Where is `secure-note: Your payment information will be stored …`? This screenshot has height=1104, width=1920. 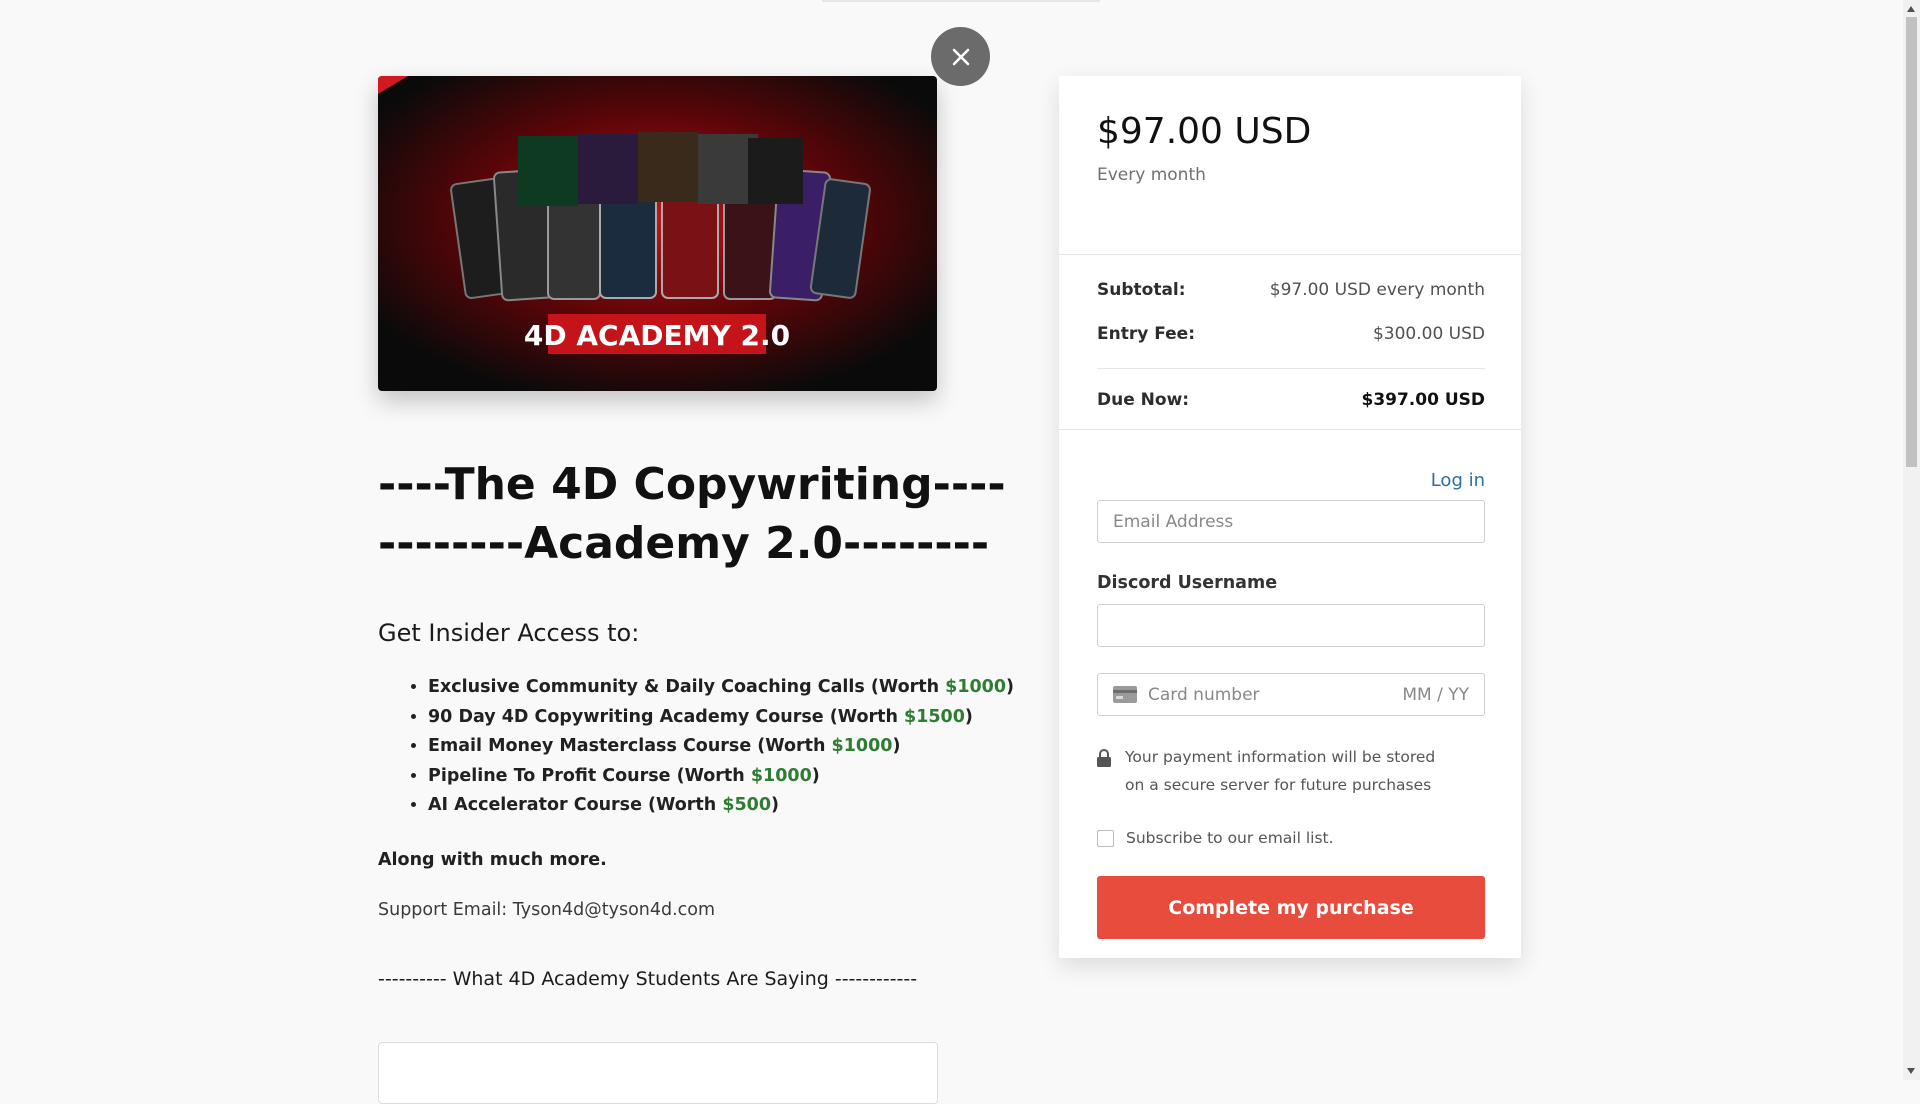 secure-note: Your payment information will be stored … is located at coordinates (1291, 771).